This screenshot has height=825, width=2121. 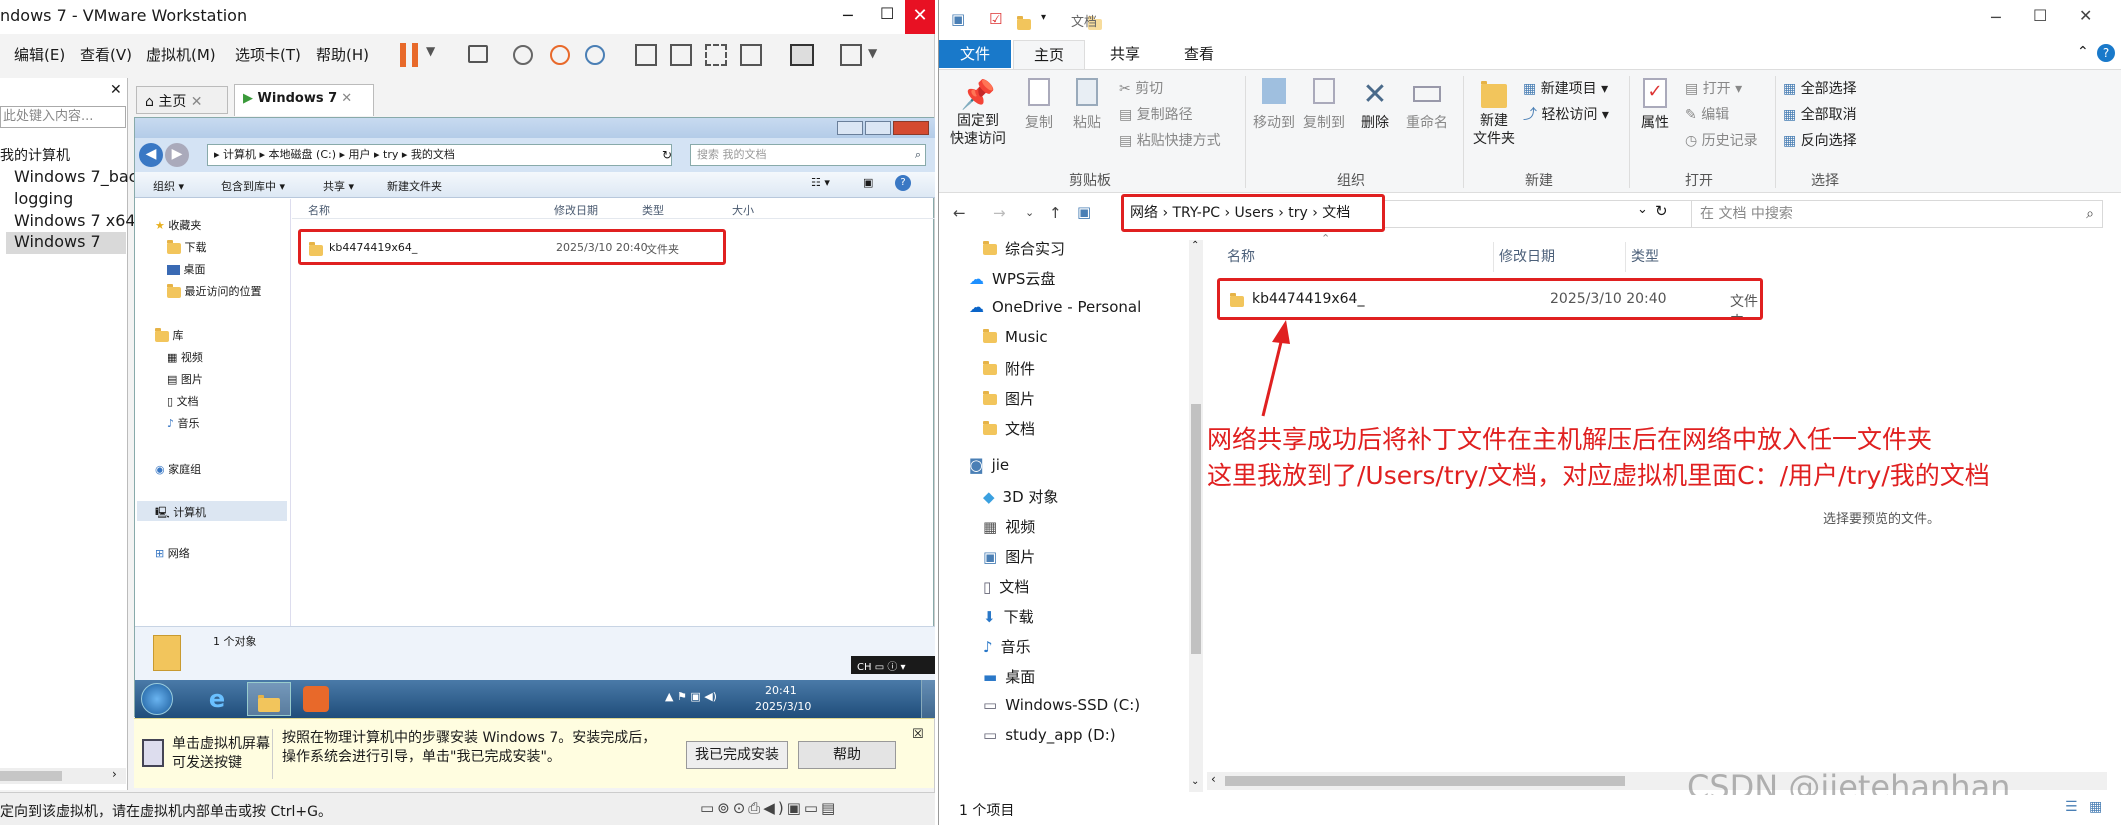 I want to click on pause-icon, so click(x=409, y=55).